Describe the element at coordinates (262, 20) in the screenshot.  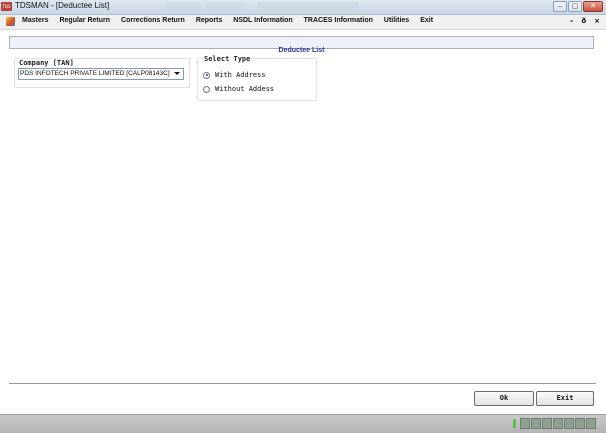
I see `menu-nsdl-information: NSDL Information` at that location.